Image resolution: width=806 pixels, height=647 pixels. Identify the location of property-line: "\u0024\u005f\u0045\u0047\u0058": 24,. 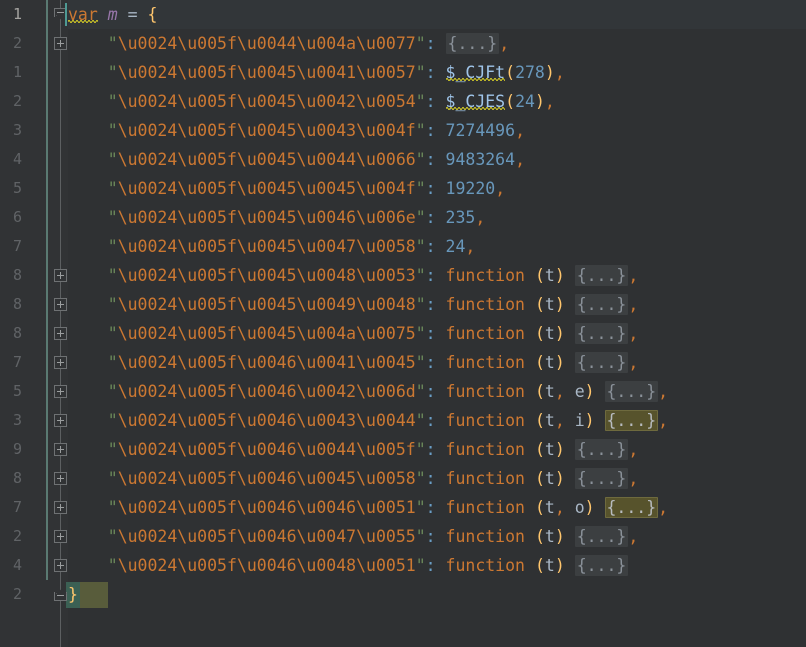
(272, 246).